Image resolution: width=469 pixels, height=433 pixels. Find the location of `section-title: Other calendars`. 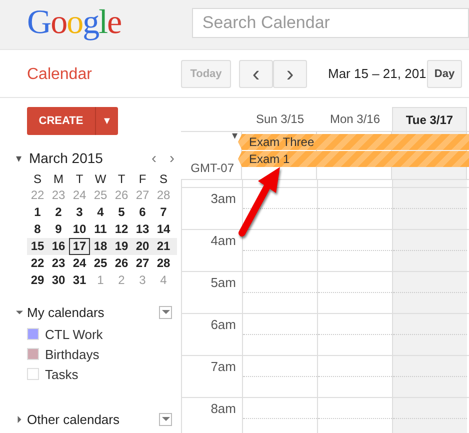

section-title: Other calendars is located at coordinates (93, 419).